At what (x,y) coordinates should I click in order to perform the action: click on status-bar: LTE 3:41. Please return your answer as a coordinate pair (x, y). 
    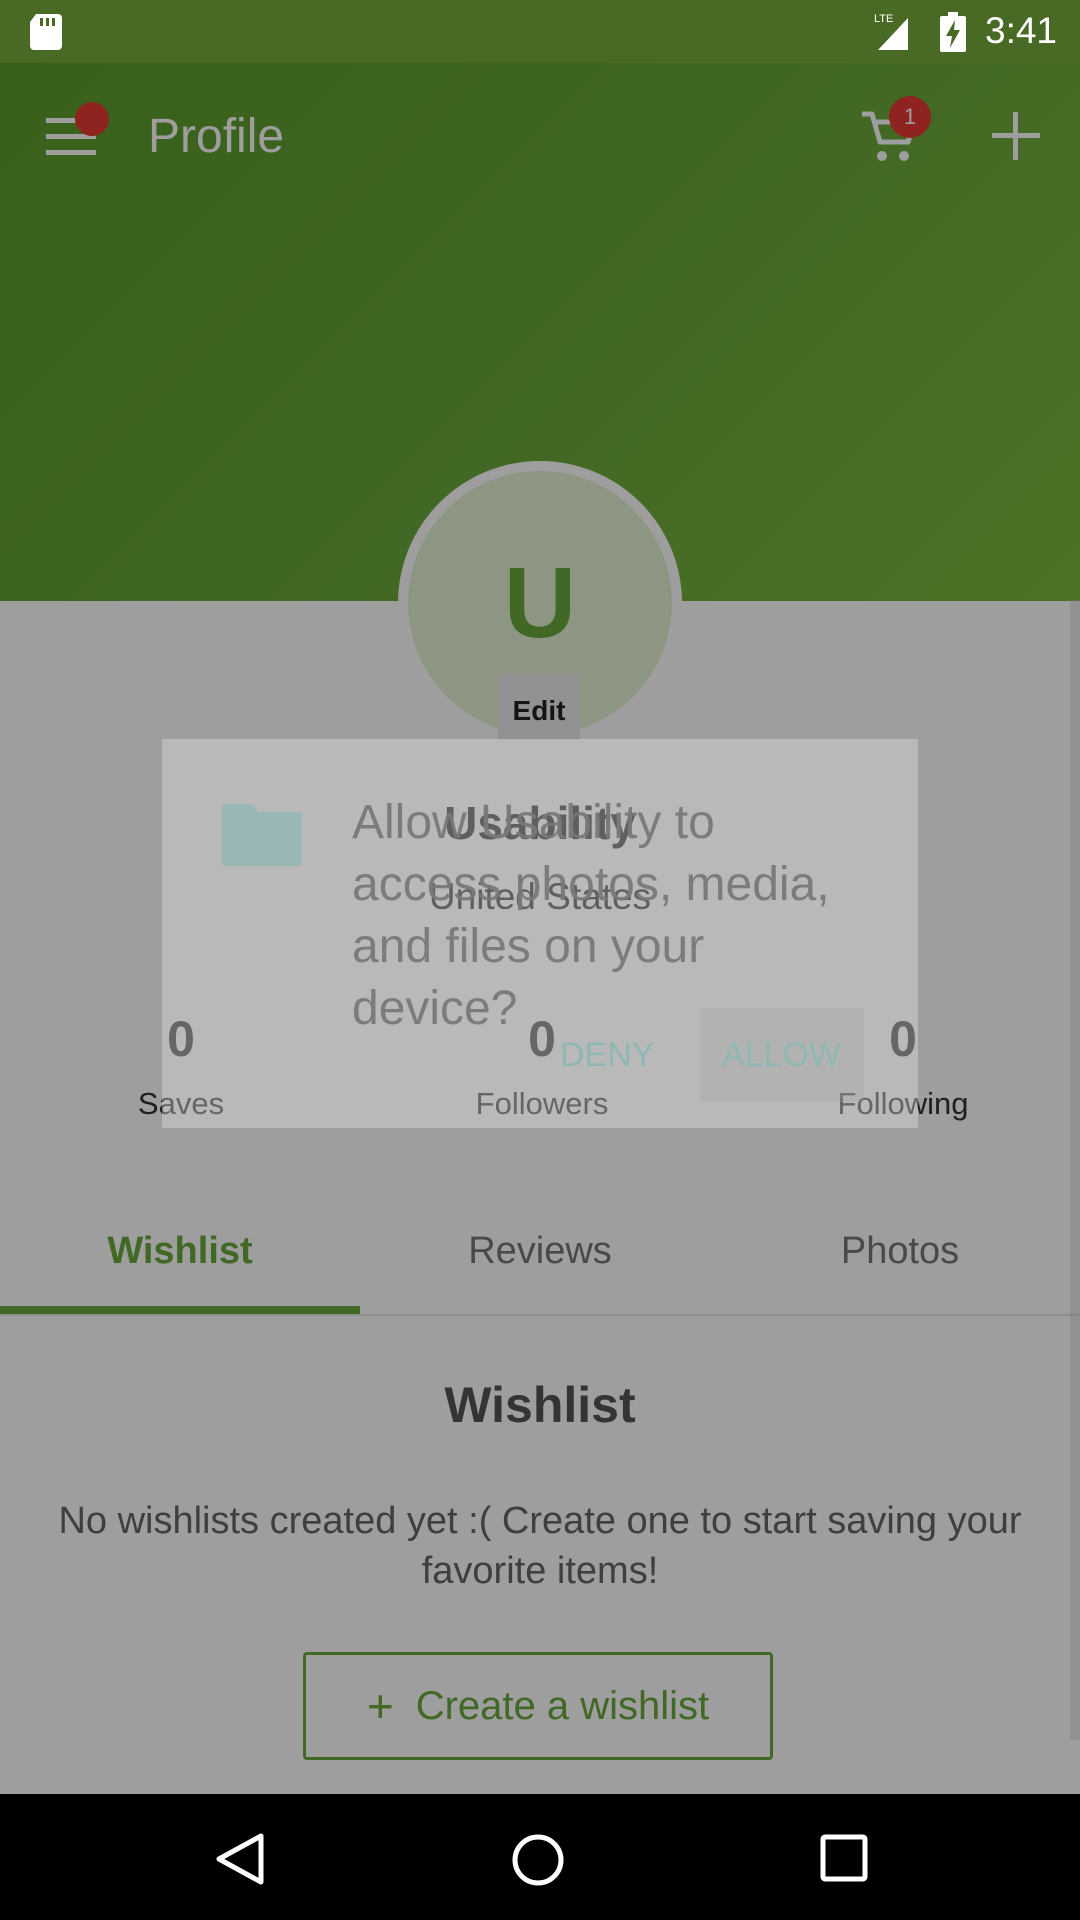
    Looking at the image, I should click on (540, 31).